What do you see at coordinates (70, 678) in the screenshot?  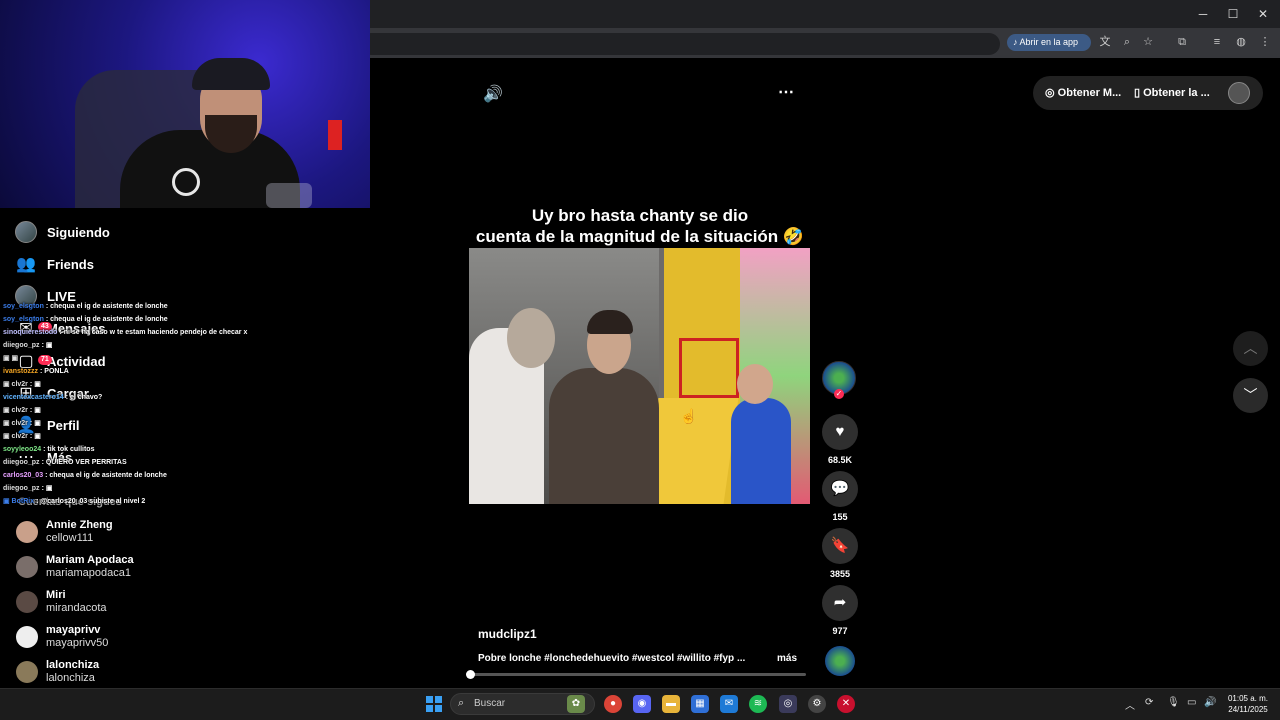 I see `account-username: lalonchiza` at bounding box center [70, 678].